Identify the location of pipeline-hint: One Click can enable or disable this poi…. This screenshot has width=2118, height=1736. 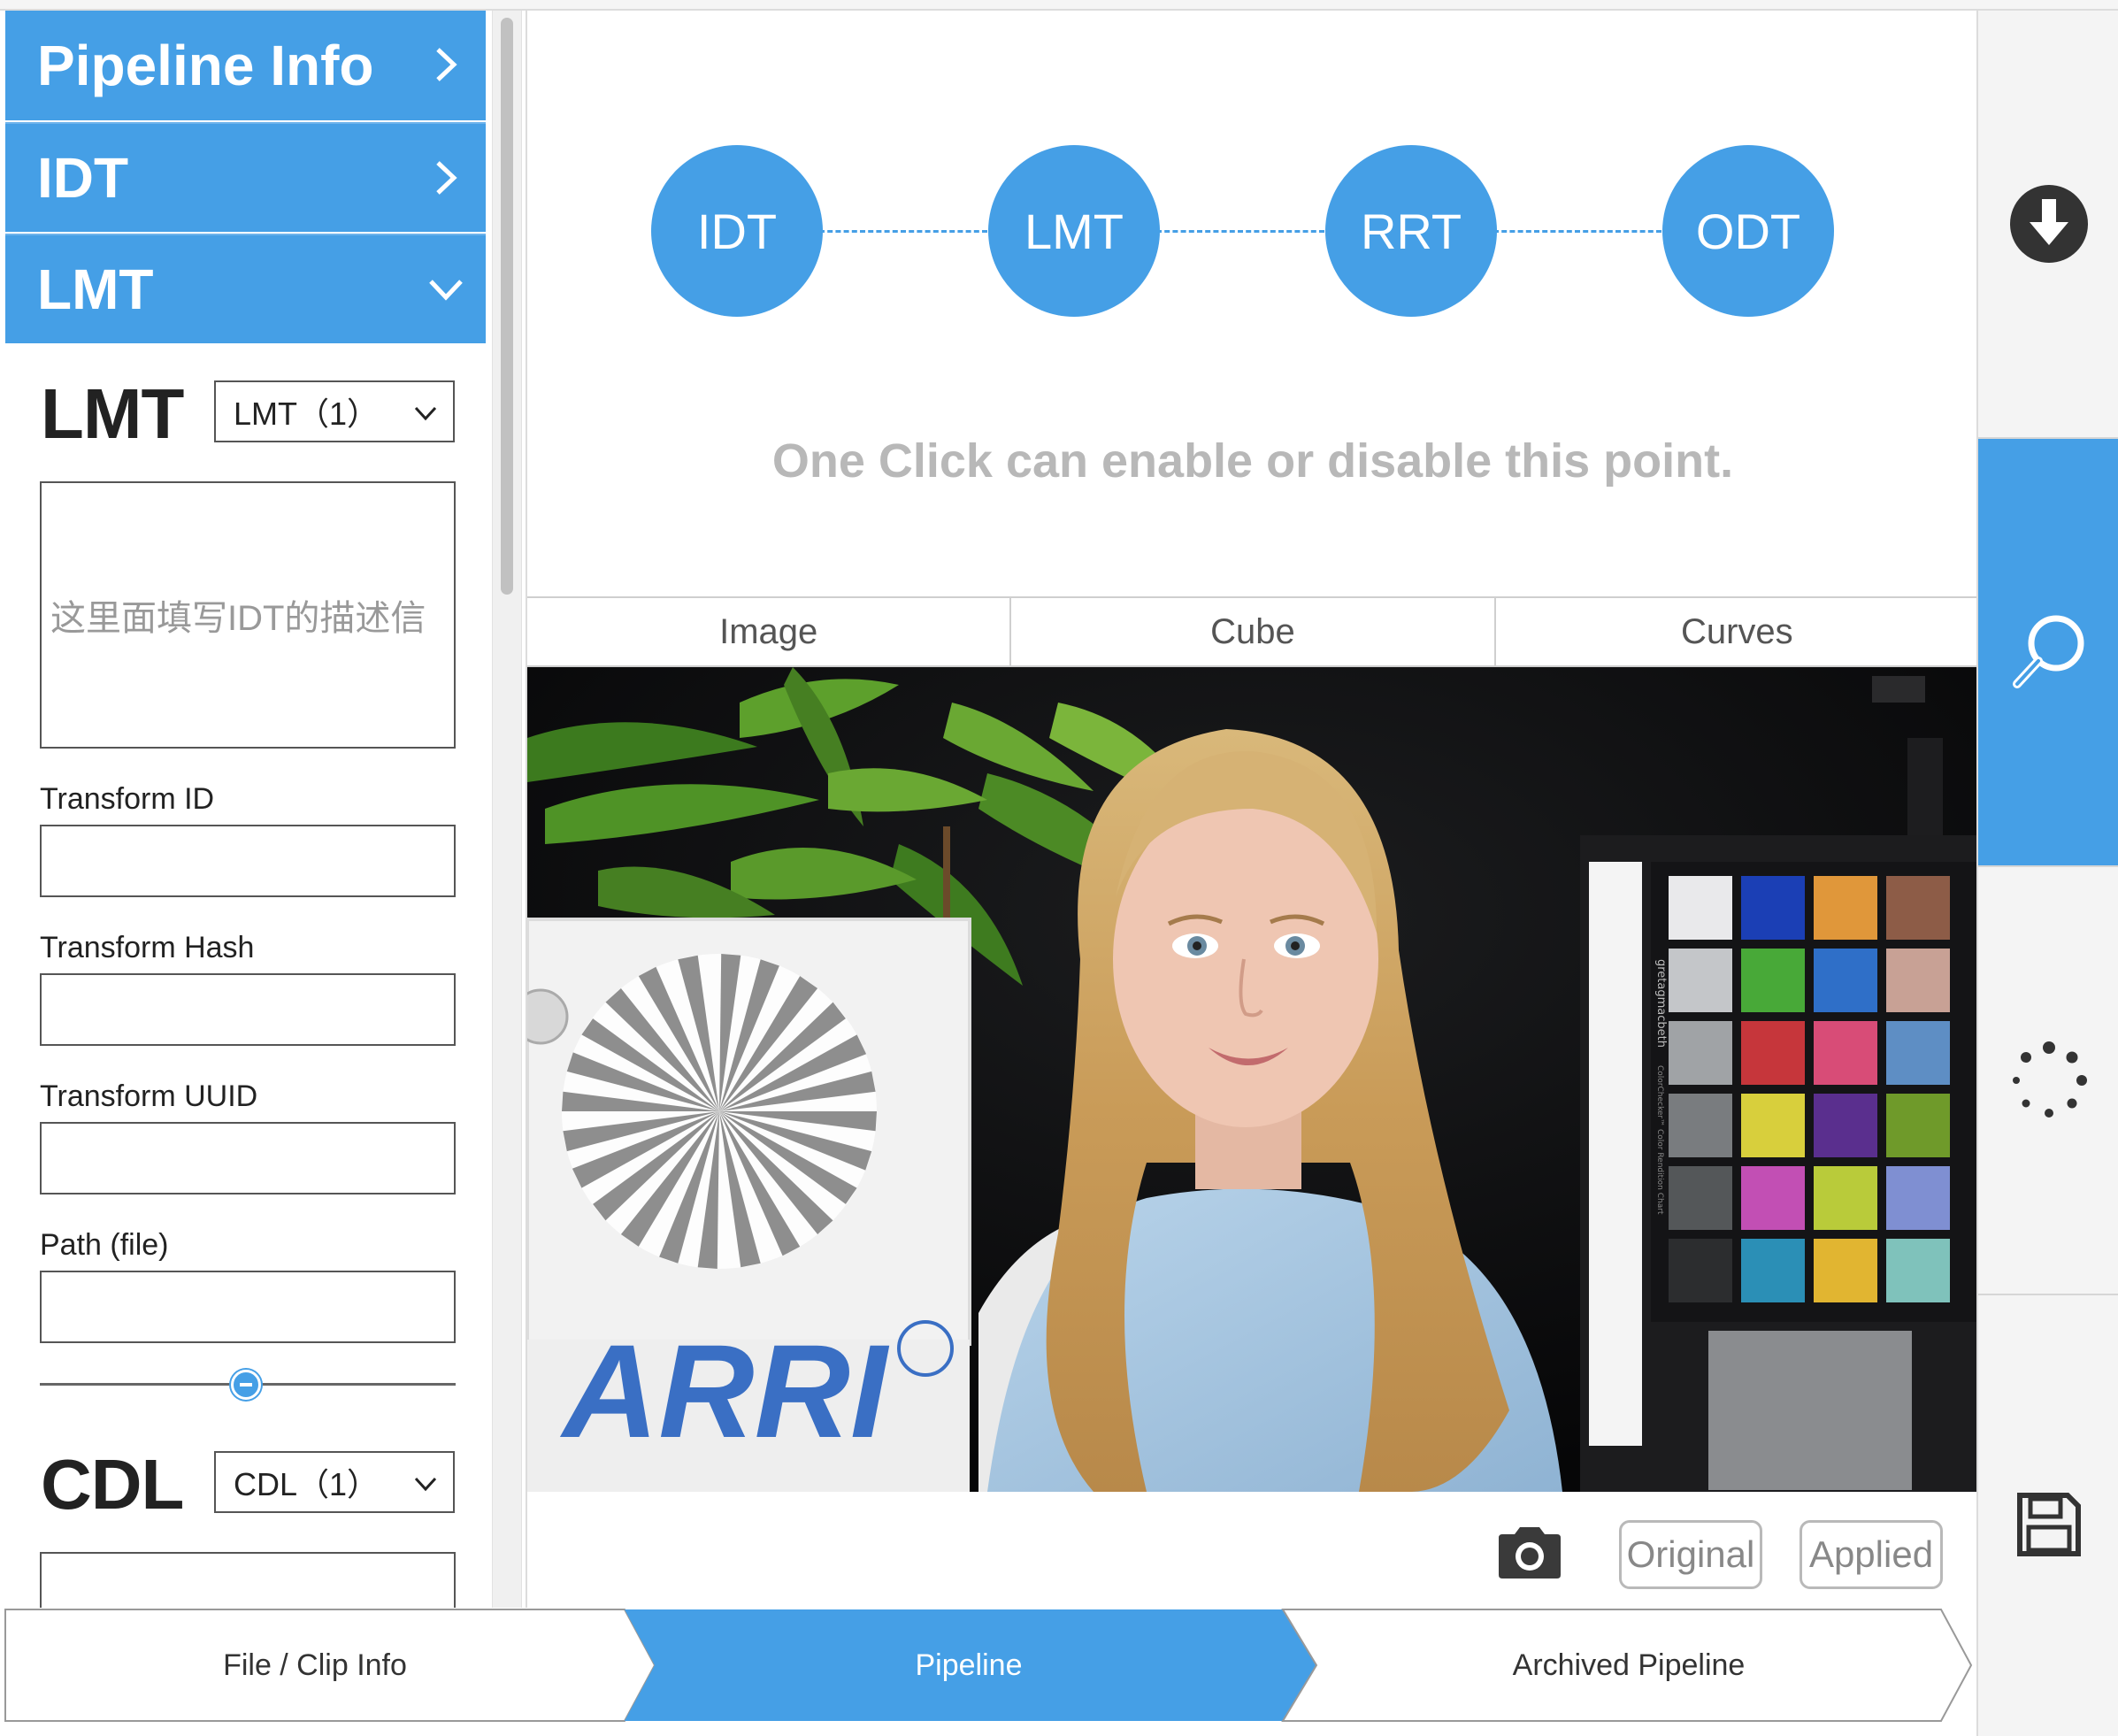
(1252, 461).